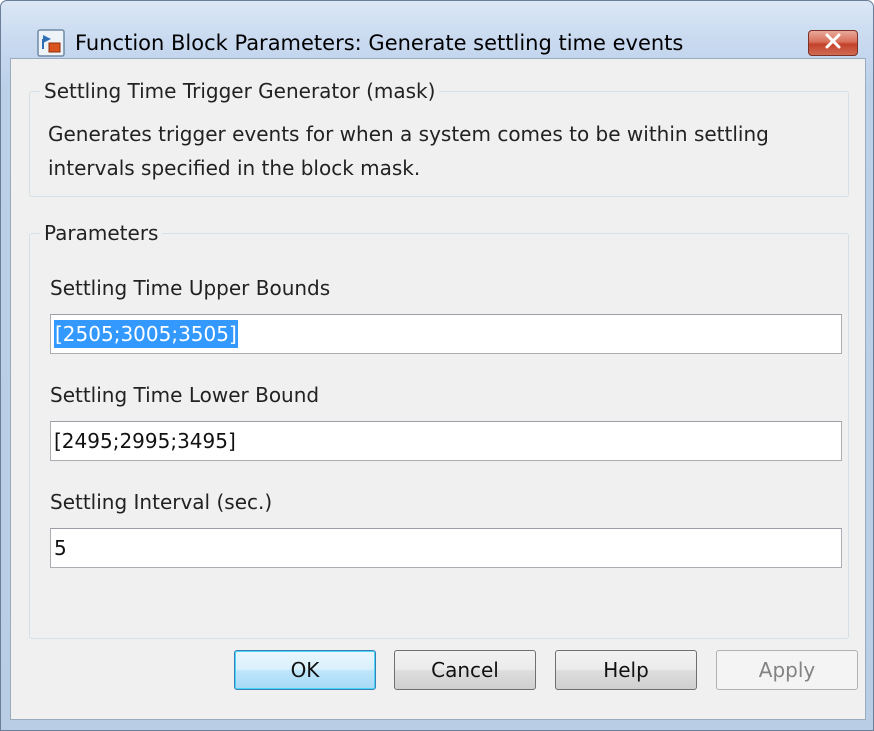  I want to click on parameters-group-title: Parameters, so click(101, 233).